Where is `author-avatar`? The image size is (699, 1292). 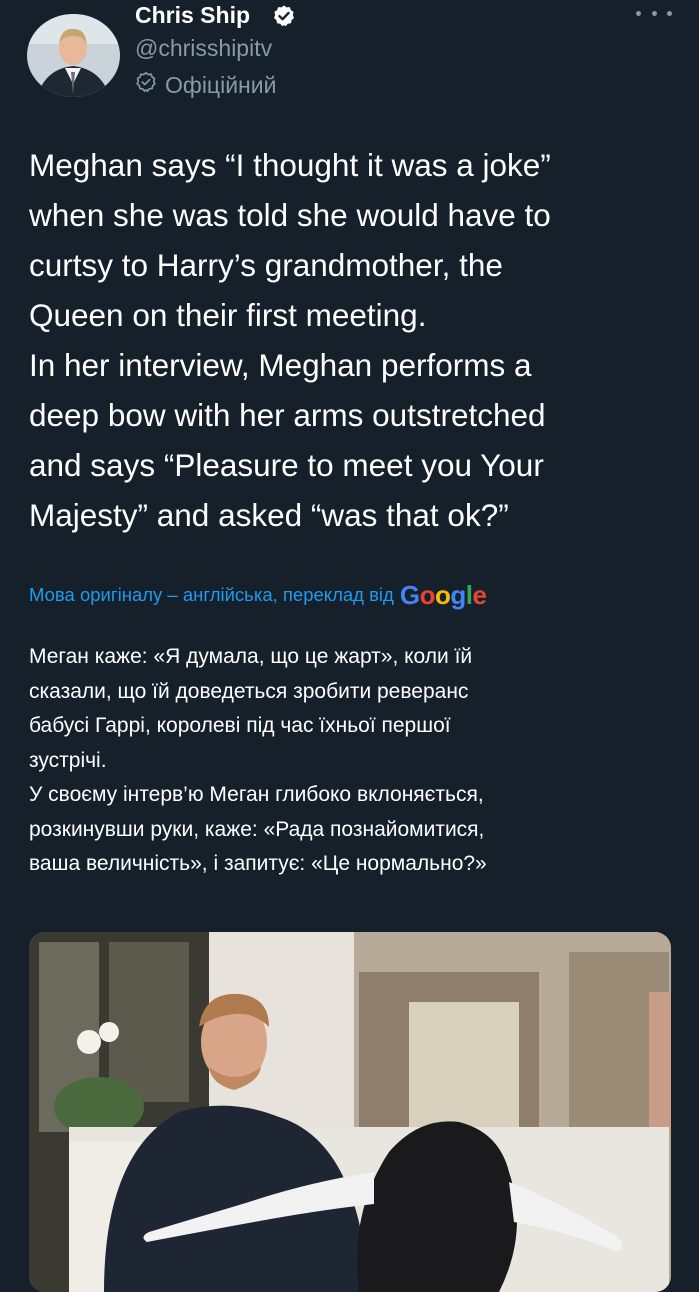 author-avatar is located at coordinates (73, 55).